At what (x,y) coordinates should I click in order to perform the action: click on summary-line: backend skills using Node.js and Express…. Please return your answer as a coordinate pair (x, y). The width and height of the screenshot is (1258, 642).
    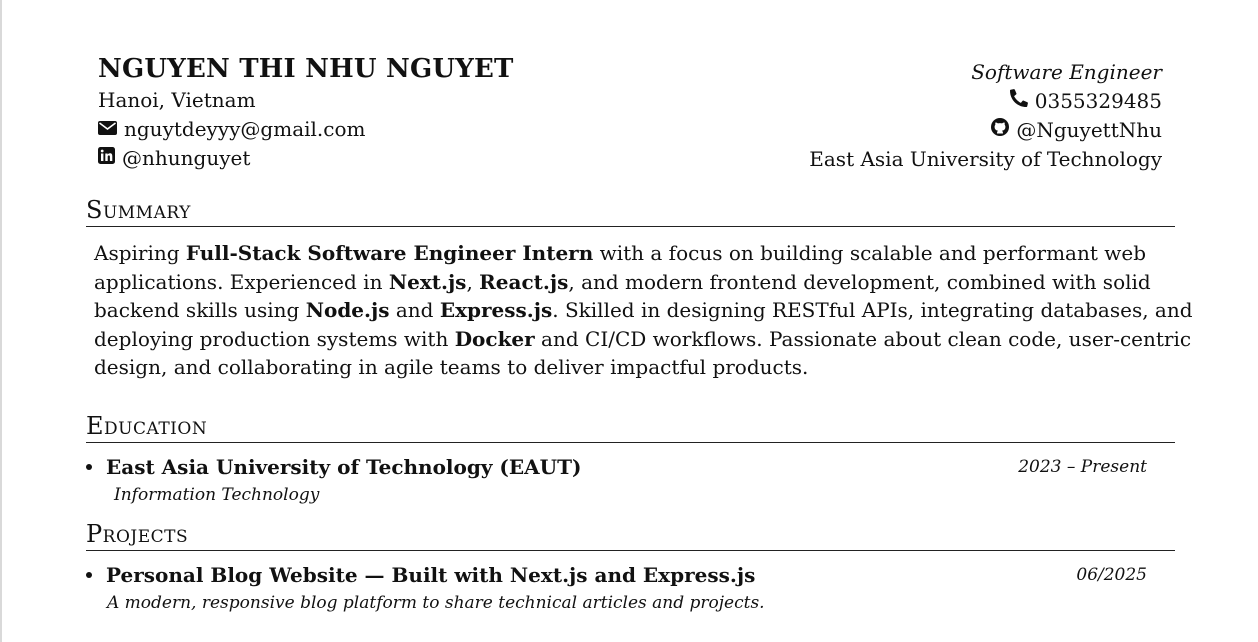
    Looking at the image, I should click on (643, 310).